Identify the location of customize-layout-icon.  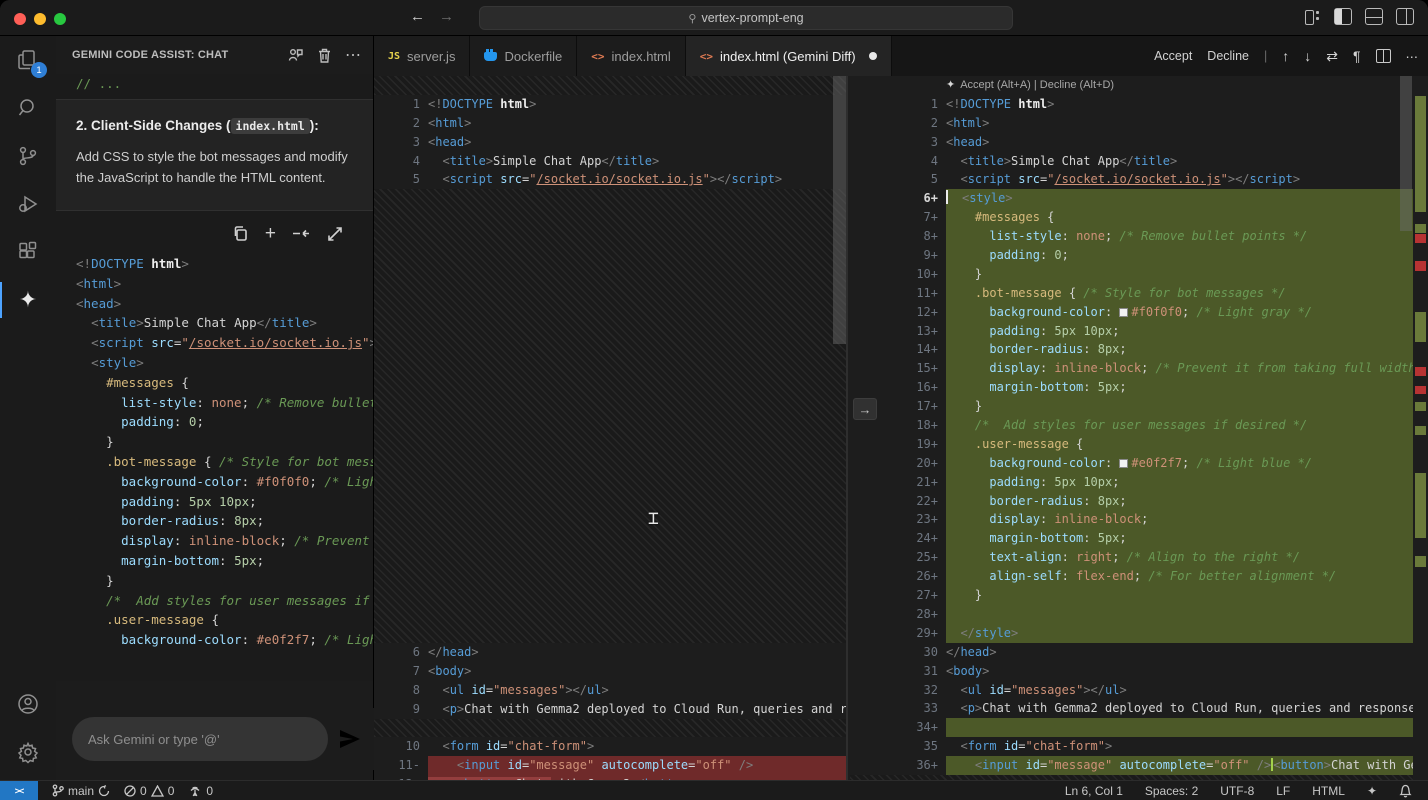
(1312, 16).